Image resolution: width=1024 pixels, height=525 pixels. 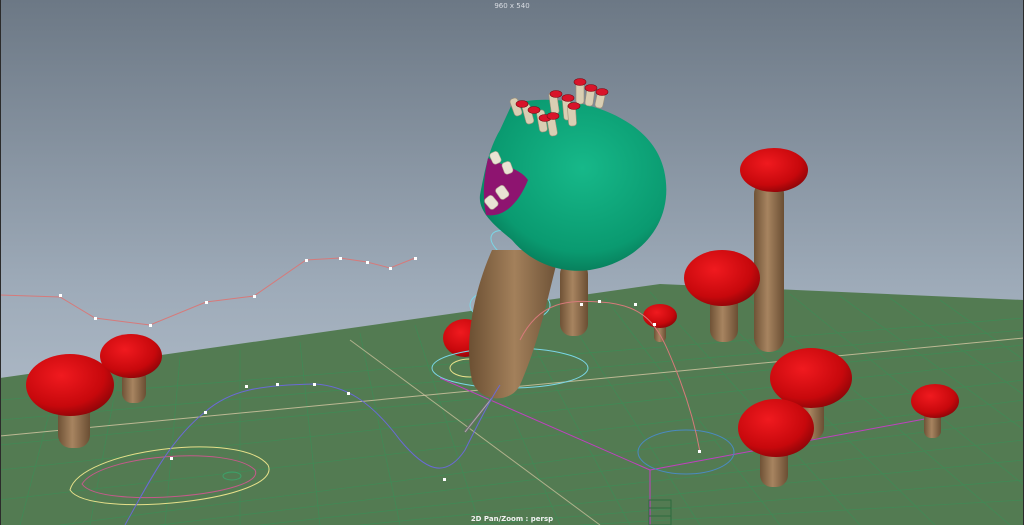 I want to click on camera-status-label: 2D Pan/Zoom : persp, so click(x=512, y=519).